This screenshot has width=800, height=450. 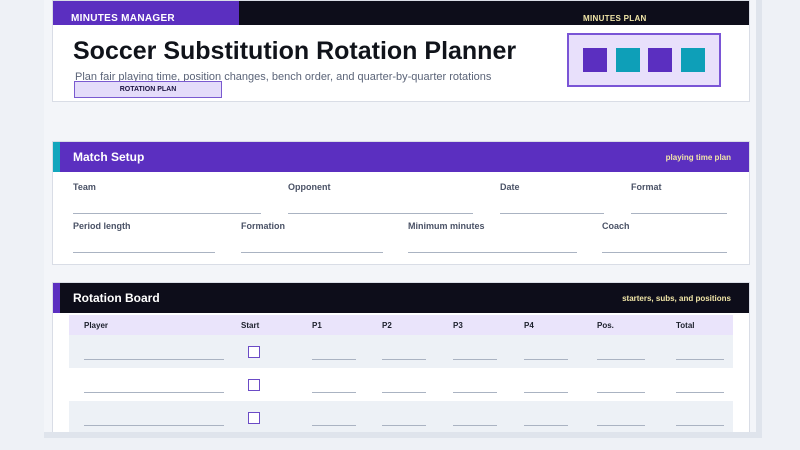 What do you see at coordinates (401, 157) in the screenshot?
I see `match-setup-header: Match Setup playing time plan` at bounding box center [401, 157].